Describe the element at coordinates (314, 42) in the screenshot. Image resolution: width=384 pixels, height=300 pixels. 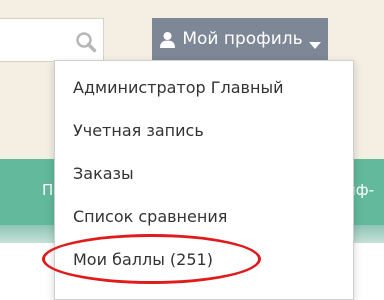
I see `caret-down-icon` at that location.